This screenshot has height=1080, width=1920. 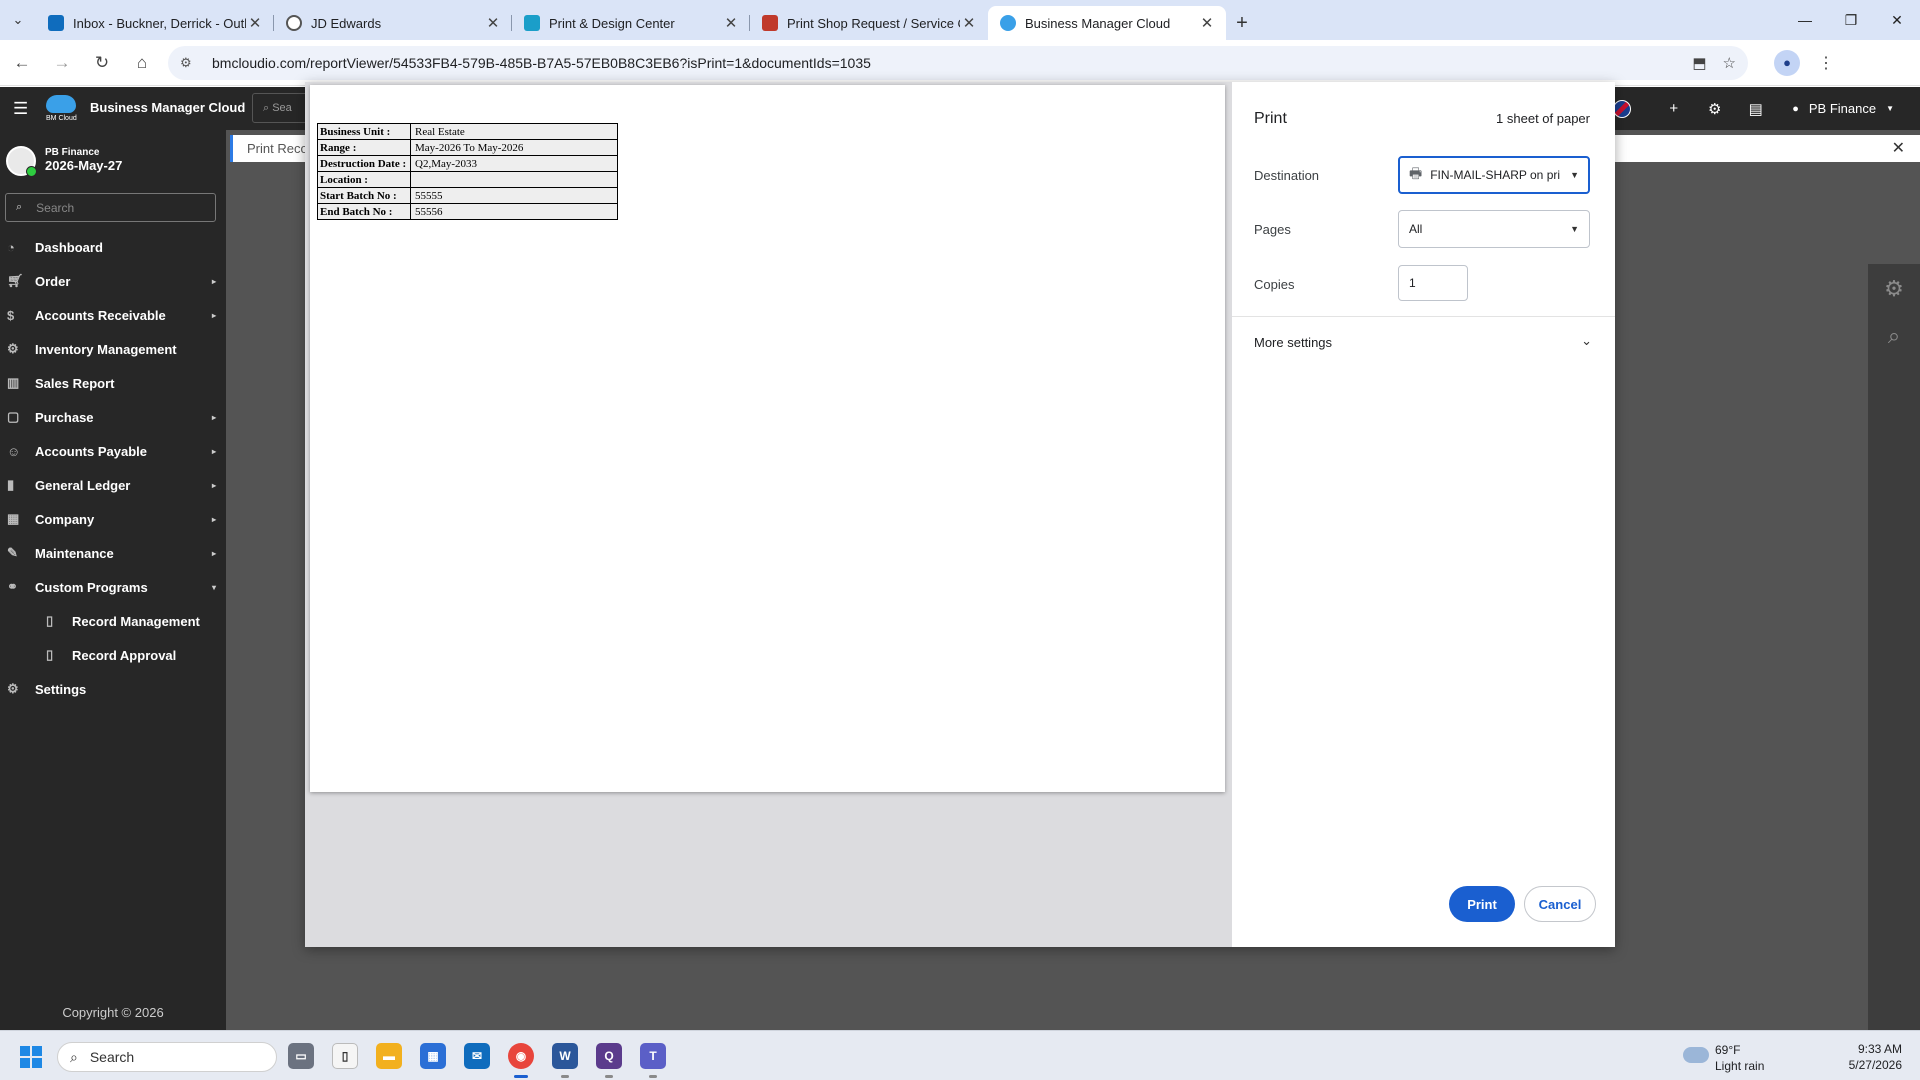 What do you see at coordinates (609, 1060) in the screenshot?
I see `app-q-icon: Q` at bounding box center [609, 1060].